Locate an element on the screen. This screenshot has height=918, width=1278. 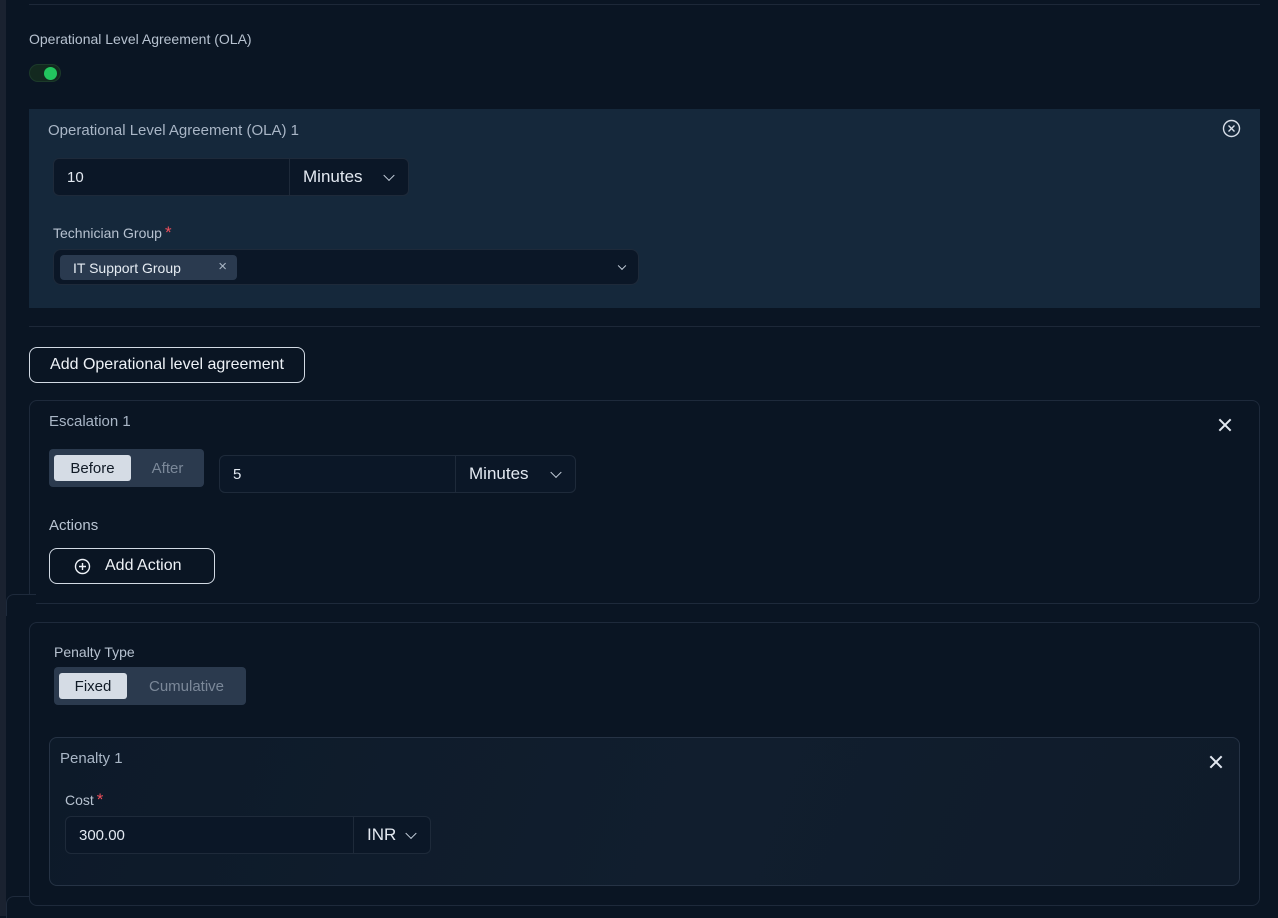
ola-duration-unit-select: Minutes is located at coordinates (349, 177).